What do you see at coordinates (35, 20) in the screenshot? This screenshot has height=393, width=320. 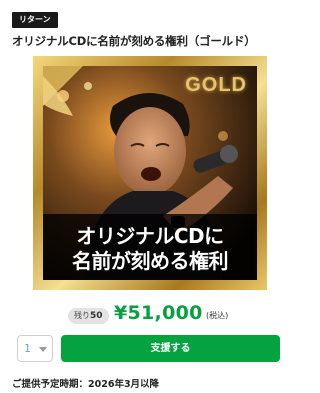 I see `return-tag: リターン` at bounding box center [35, 20].